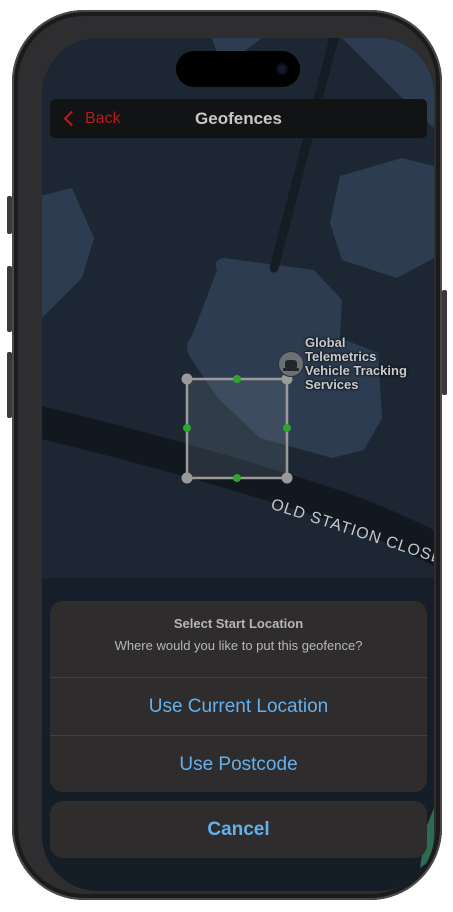  Describe the element at coordinates (356, 370) in the screenshot. I see `poi-label-line: Vehicle Tracking` at that location.